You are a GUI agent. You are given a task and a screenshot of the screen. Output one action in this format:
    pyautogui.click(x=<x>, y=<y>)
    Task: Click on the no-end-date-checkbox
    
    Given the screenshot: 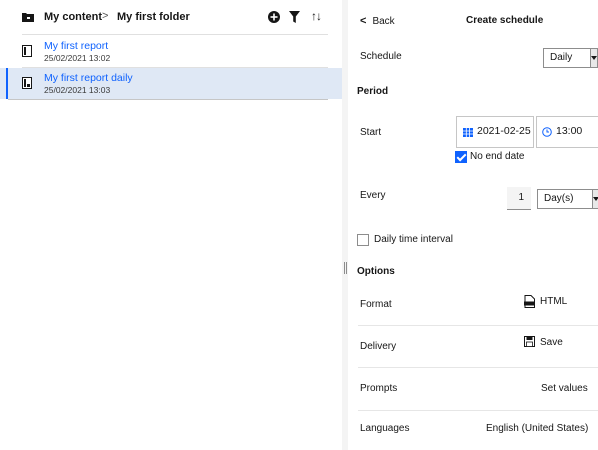 What is the action you would take?
    pyautogui.click(x=461, y=157)
    